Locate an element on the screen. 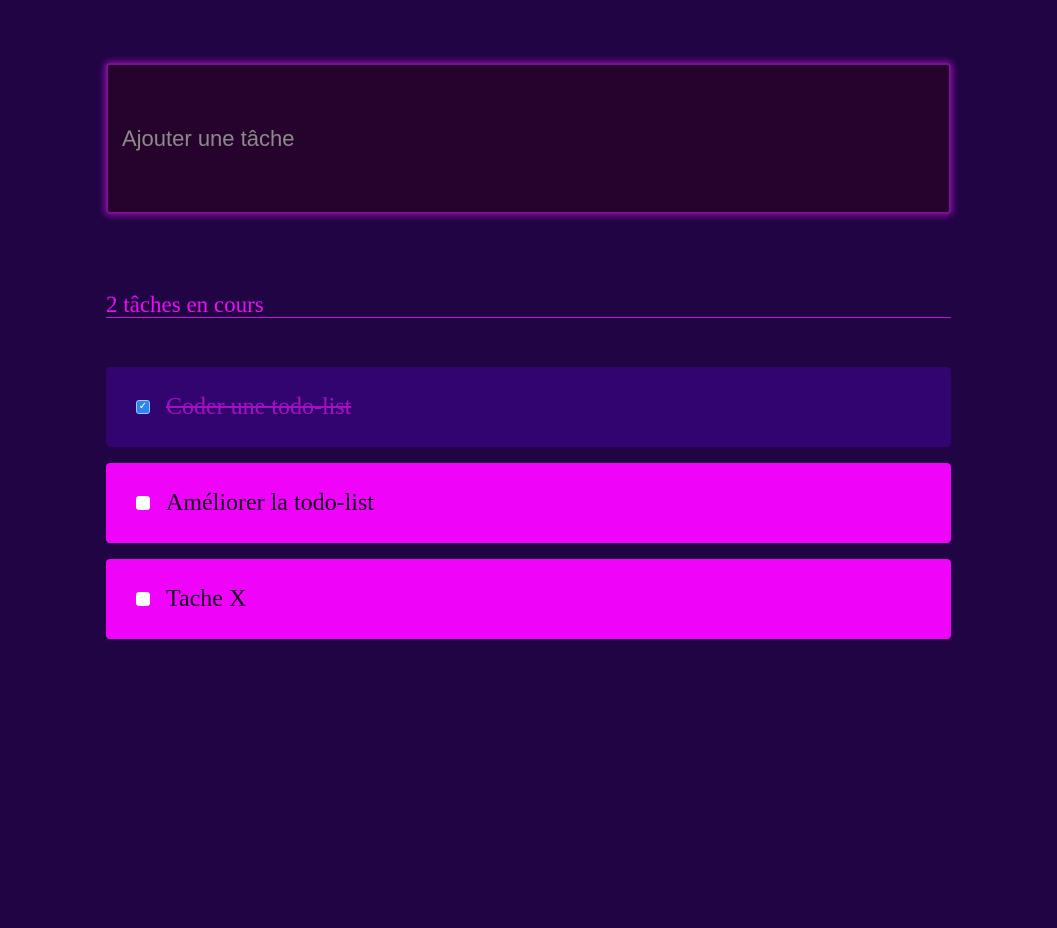 This screenshot has width=1057, height=928. task-item: ✓ Coder une todo-list is located at coordinates (528, 407).